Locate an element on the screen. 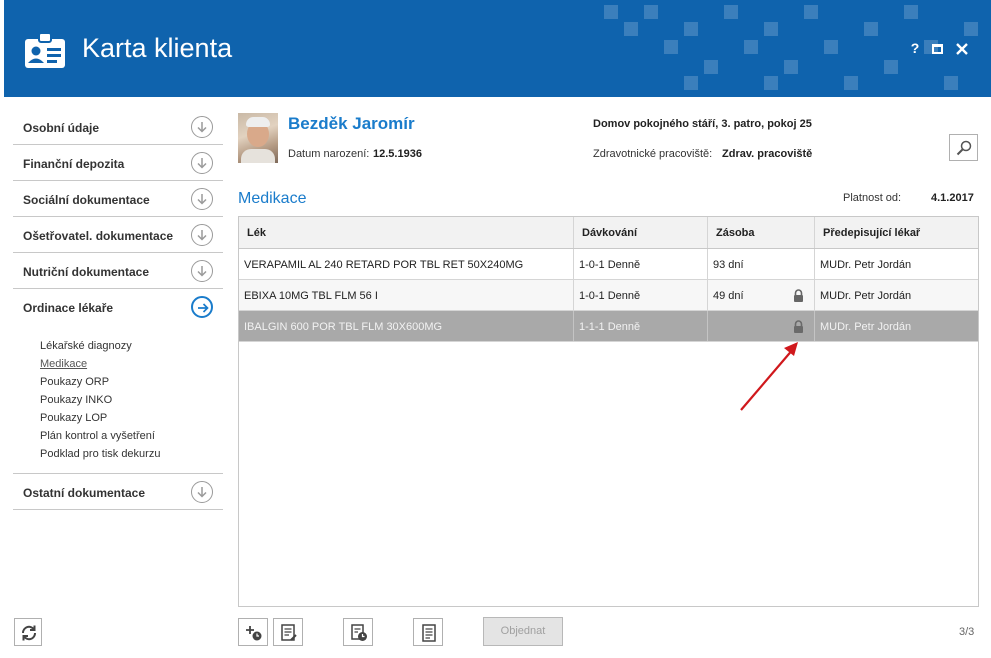 The image size is (991, 658). dob-value: 12.5.1936 is located at coordinates (397, 154).